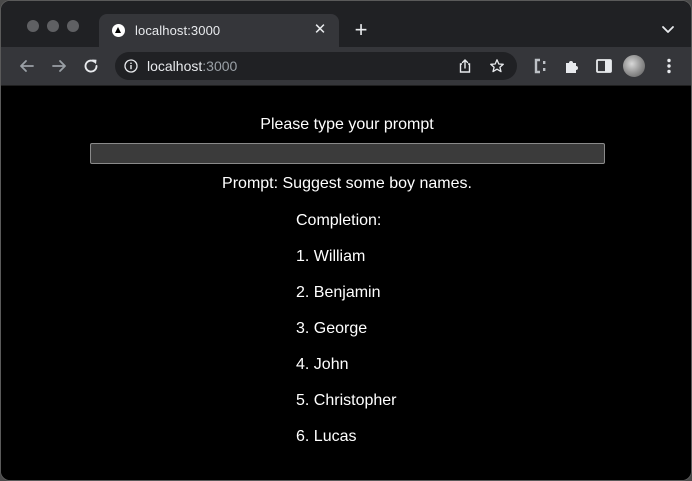 This screenshot has height=481, width=692. What do you see at coordinates (465, 66) in the screenshot?
I see `share-icon` at bounding box center [465, 66].